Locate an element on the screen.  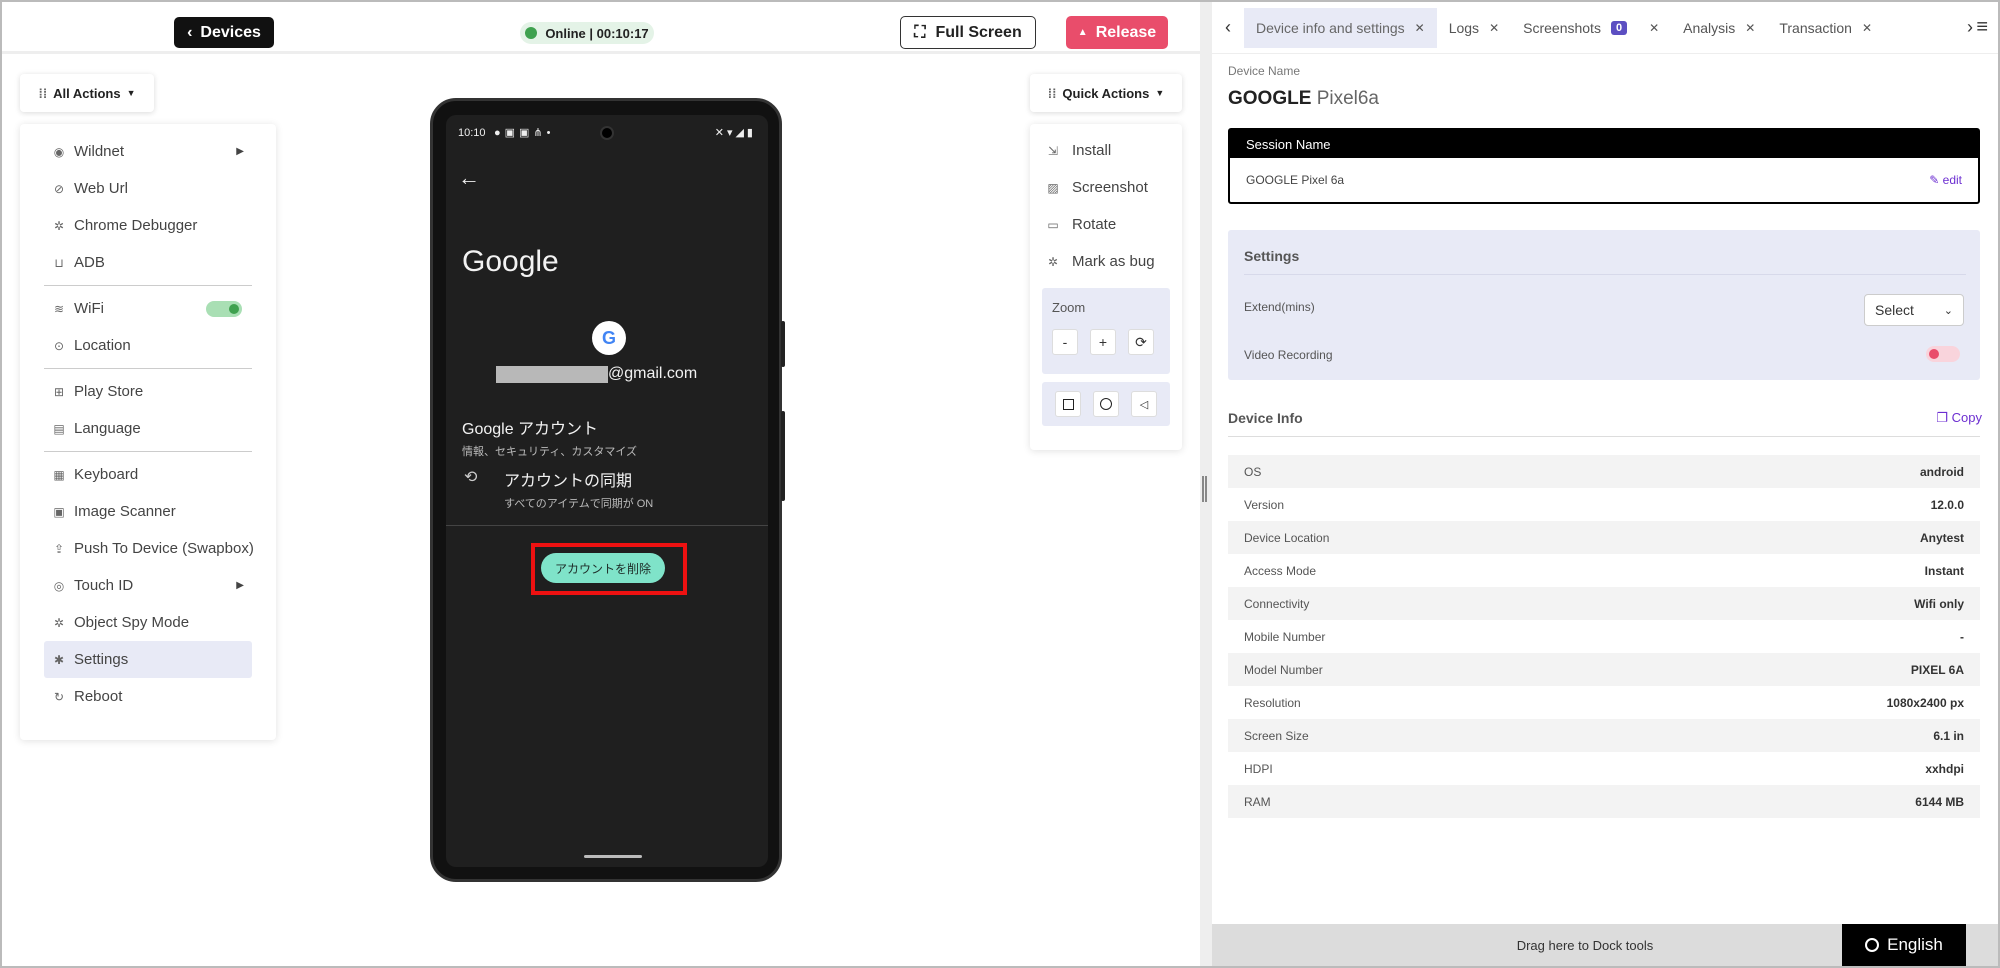
settings-title: Settings is located at coordinates (1272, 256).